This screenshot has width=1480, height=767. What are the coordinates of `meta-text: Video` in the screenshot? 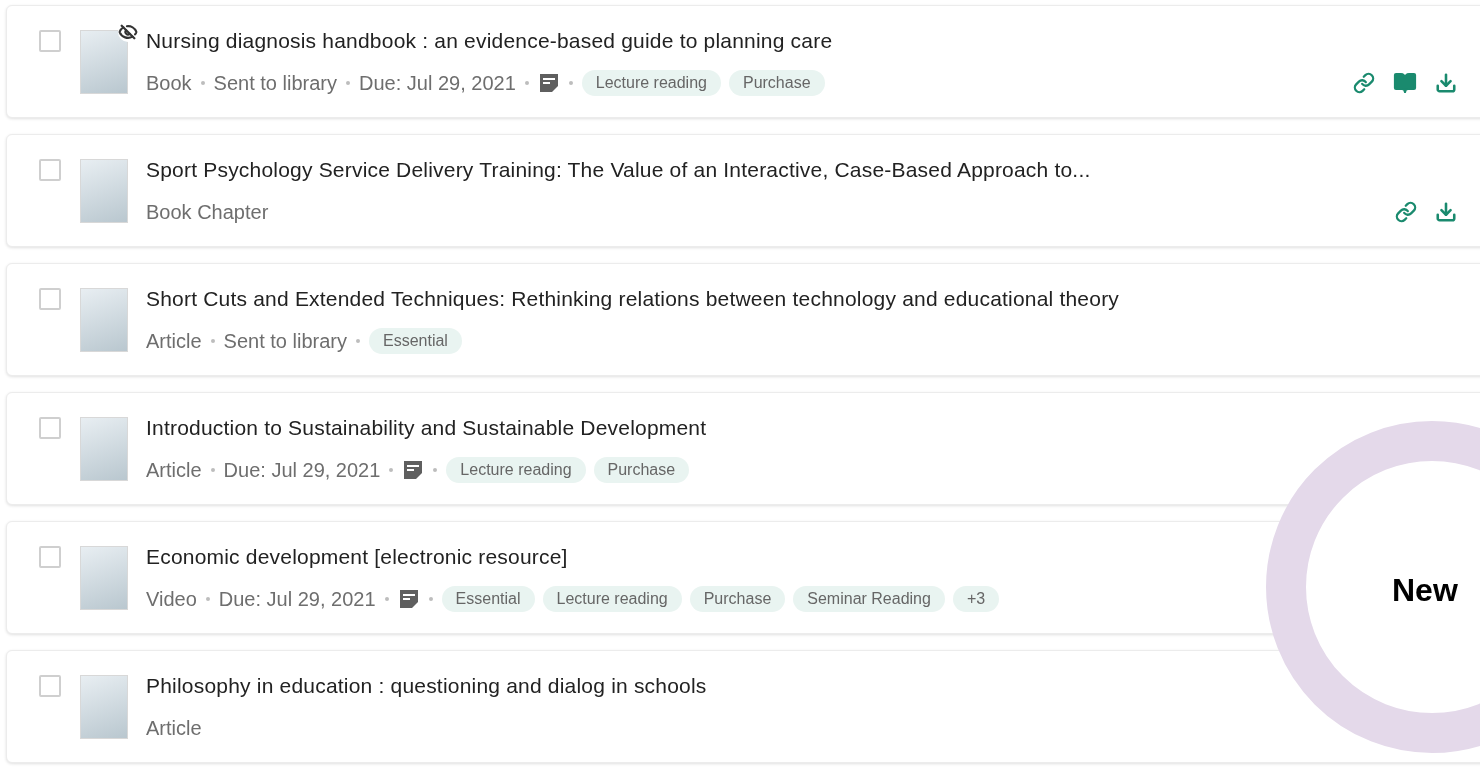 It's located at (171, 599).